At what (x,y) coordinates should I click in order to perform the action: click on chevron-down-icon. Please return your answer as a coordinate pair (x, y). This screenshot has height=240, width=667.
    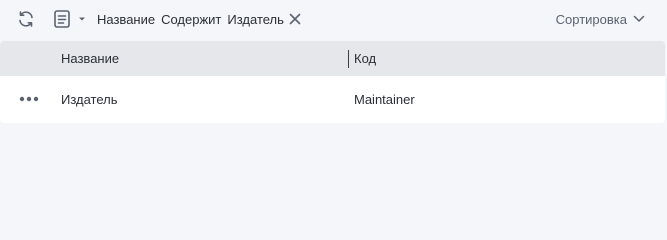
    Looking at the image, I should click on (639, 18).